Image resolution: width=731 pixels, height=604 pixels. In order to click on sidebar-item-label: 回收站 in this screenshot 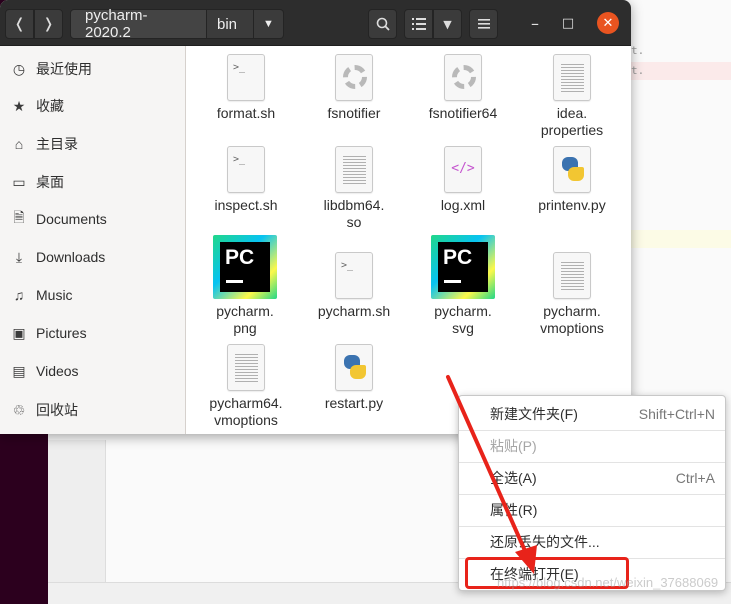, I will do `click(57, 410)`.